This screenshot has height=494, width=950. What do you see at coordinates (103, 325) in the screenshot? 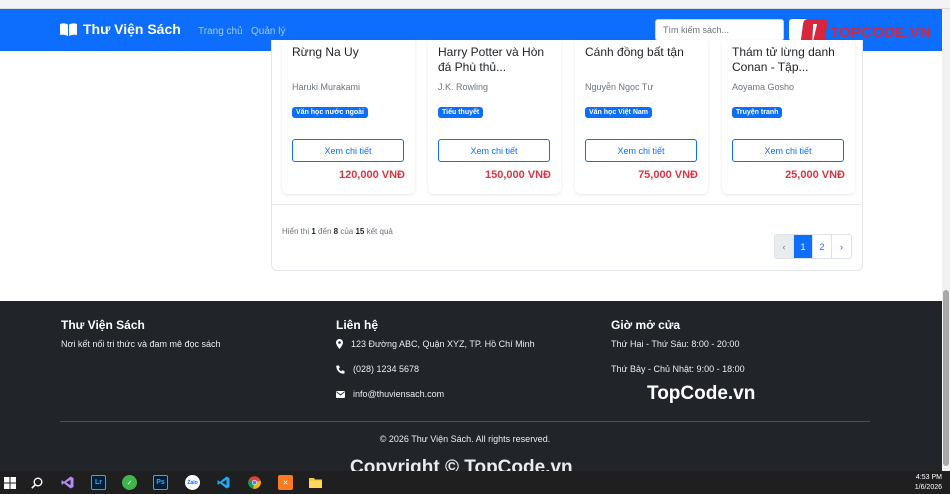
I see `footer-about-title: Thư Viện Sách` at bounding box center [103, 325].